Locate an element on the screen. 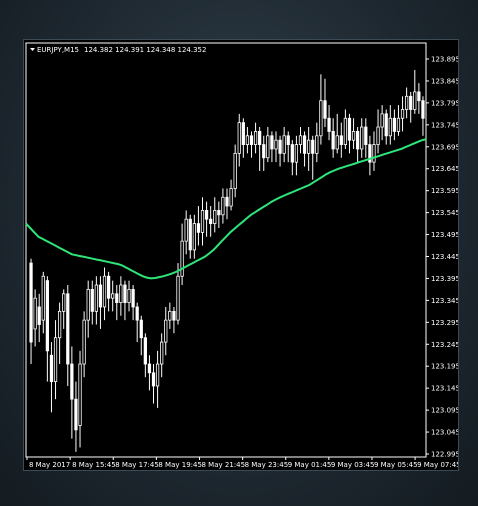  time-tick-label: 8 May 2017 is located at coordinates (49, 465).